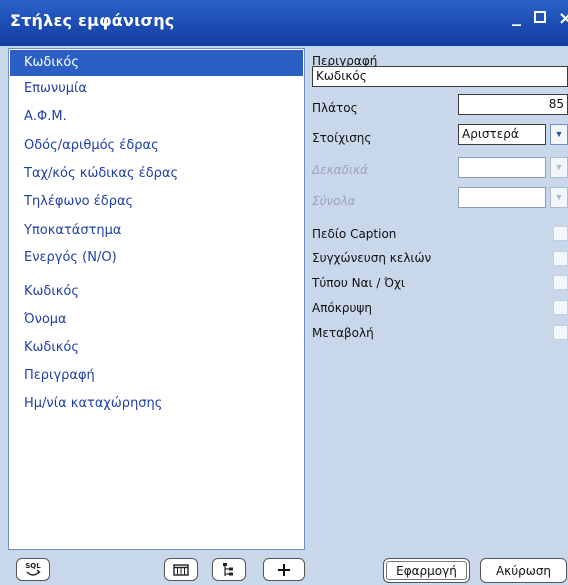 The image size is (568, 585). Describe the element at coordinates (33, 566) in the screenshot. I see `sql-icon-text: SQL` at that location.